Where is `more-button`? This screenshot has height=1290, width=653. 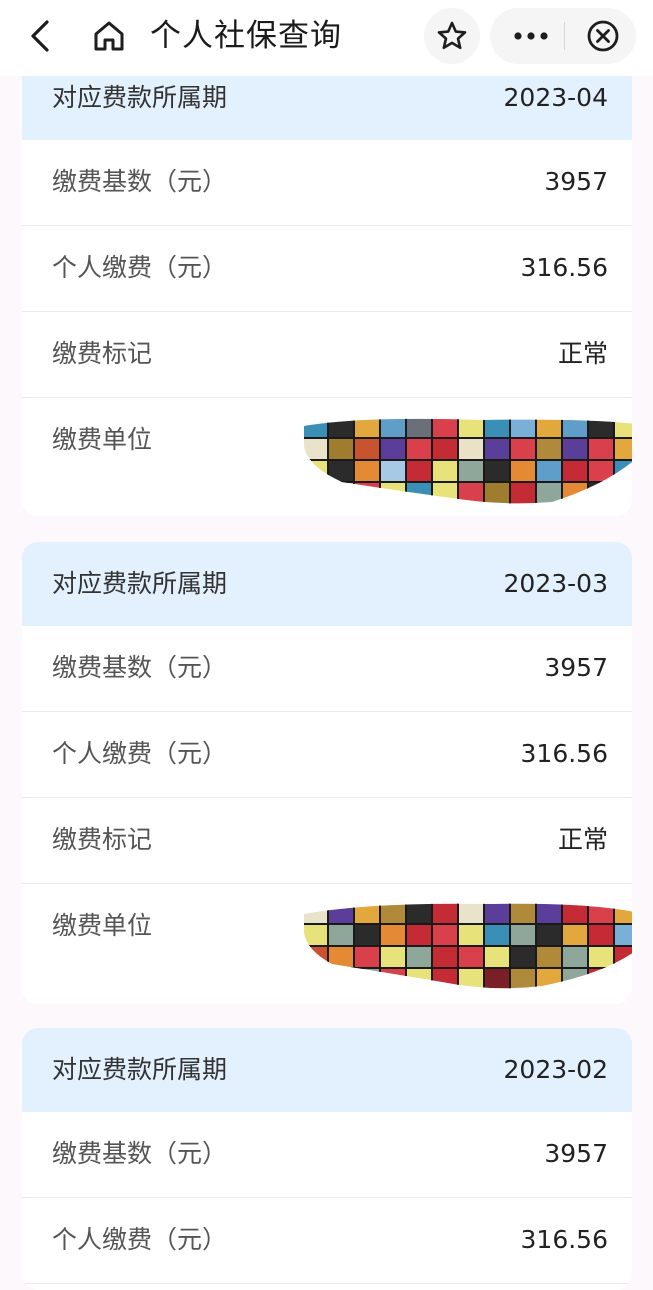
more-button is located at coordinates (531, 36).